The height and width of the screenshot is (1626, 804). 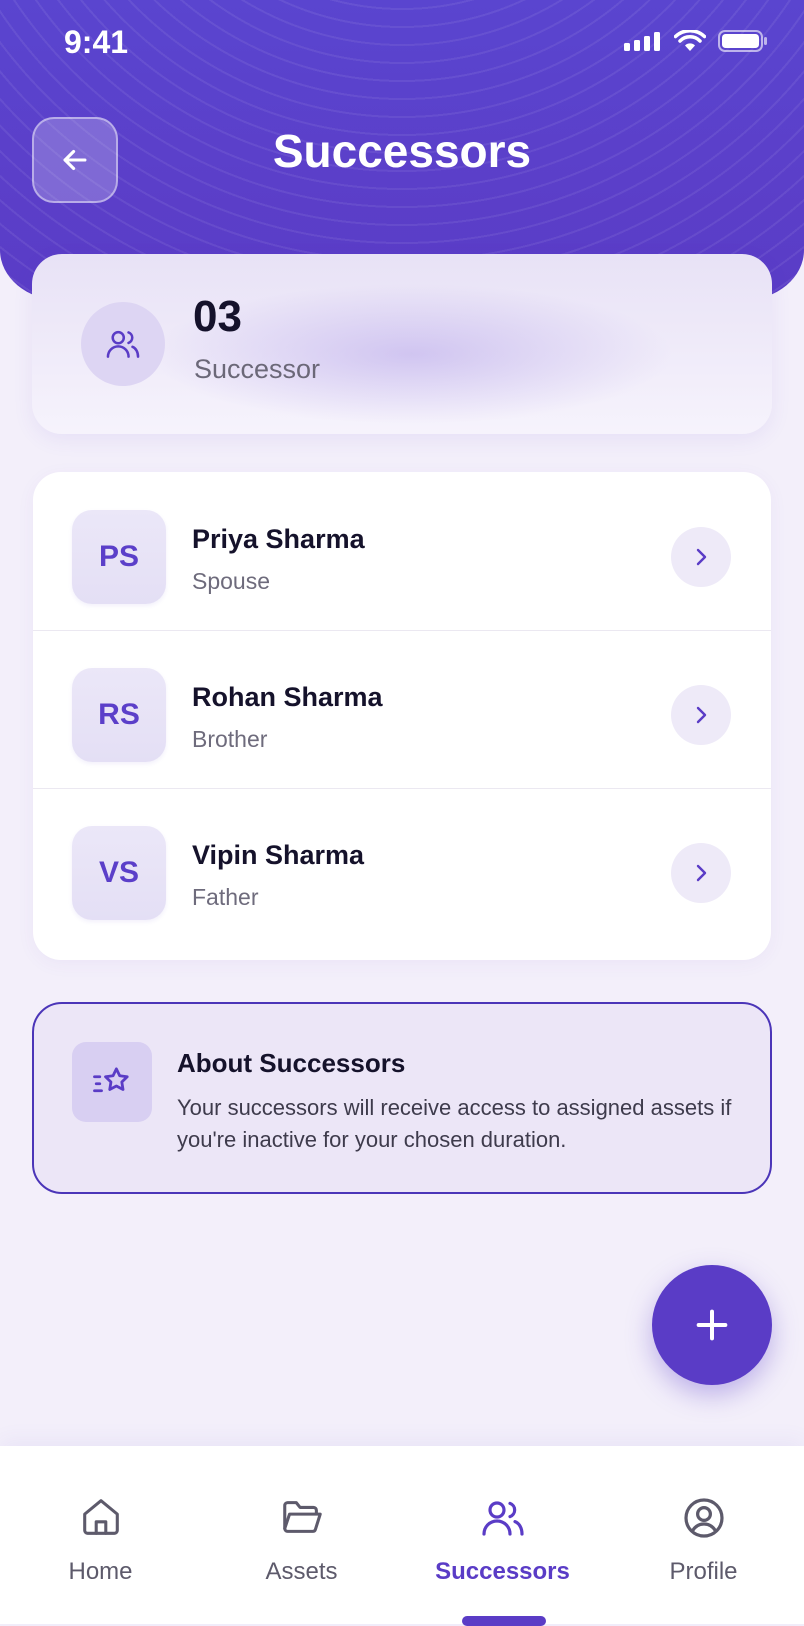 What do you see at coordinates (301, 1571) in the screenshot?
I see `tab-label: Assets` at bounding box center [301, 1571].